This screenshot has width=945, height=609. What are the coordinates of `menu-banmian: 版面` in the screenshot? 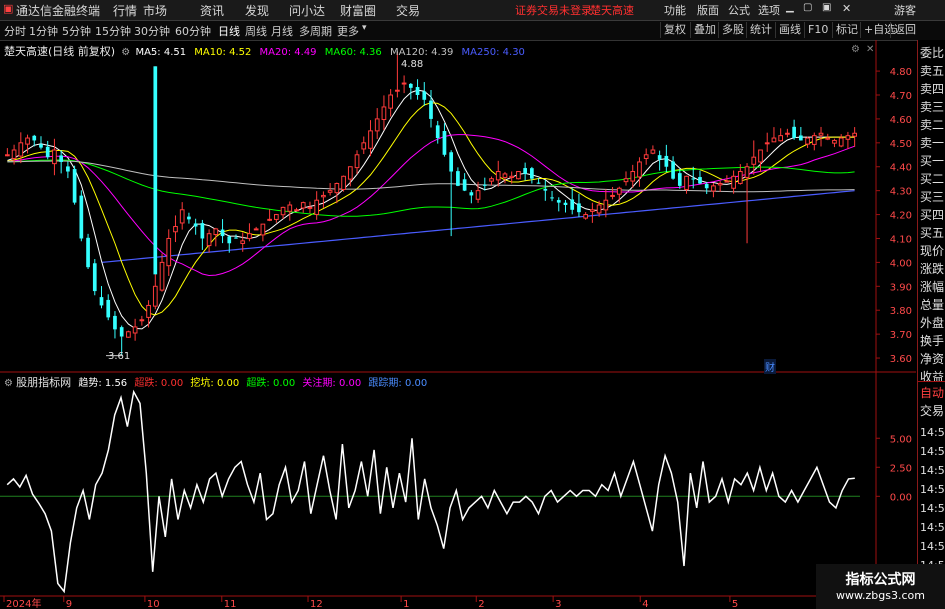 It's located at (708, 10).